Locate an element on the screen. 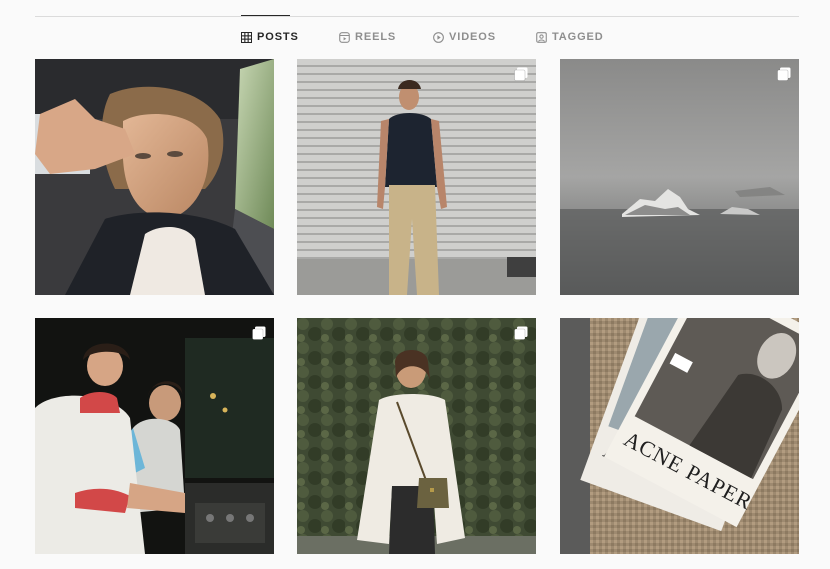 The width and height of the screenshot is (830, 569). tab-label: POSTS is located at coordinates (278, 37).